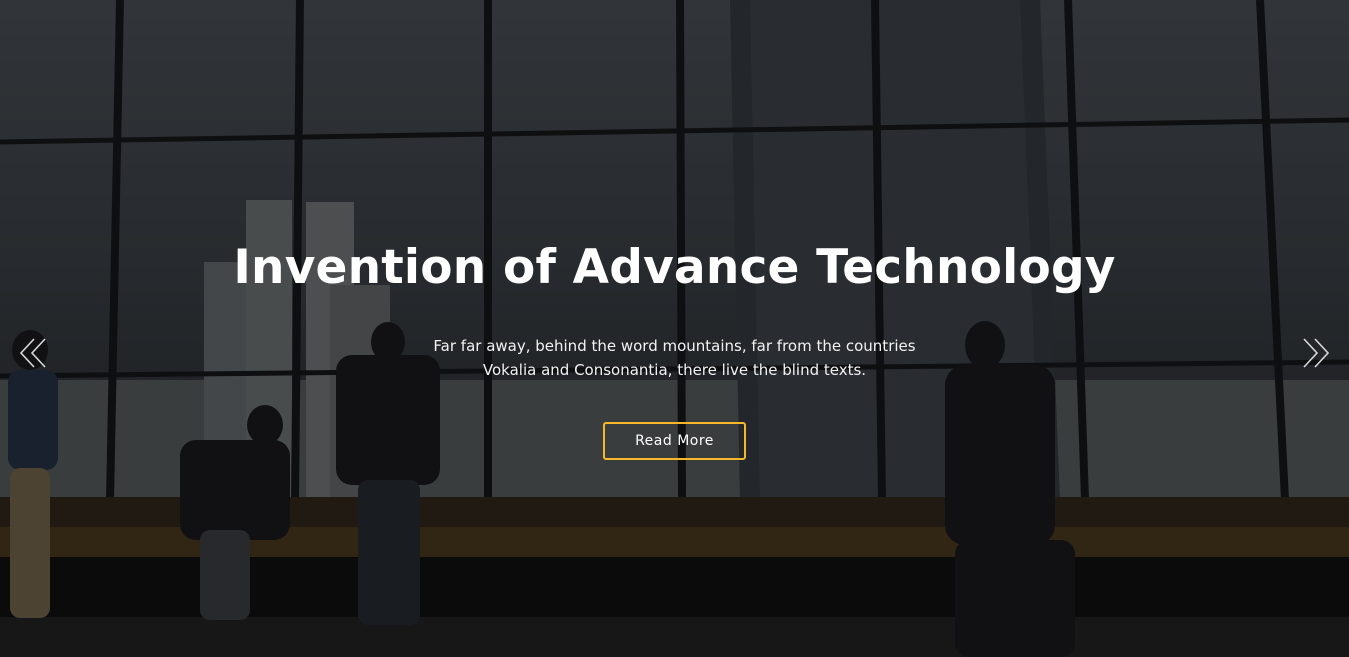 The image size is (1349, 657). I want to click on slider-prev-button, so click(34, 353).